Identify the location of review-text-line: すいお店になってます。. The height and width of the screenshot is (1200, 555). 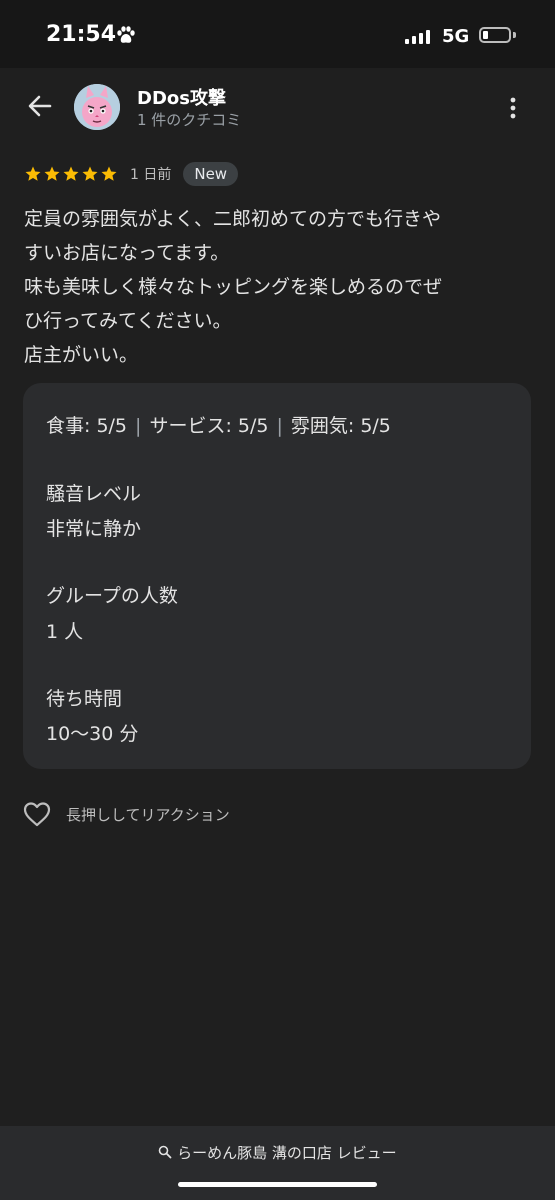
(127, 253).